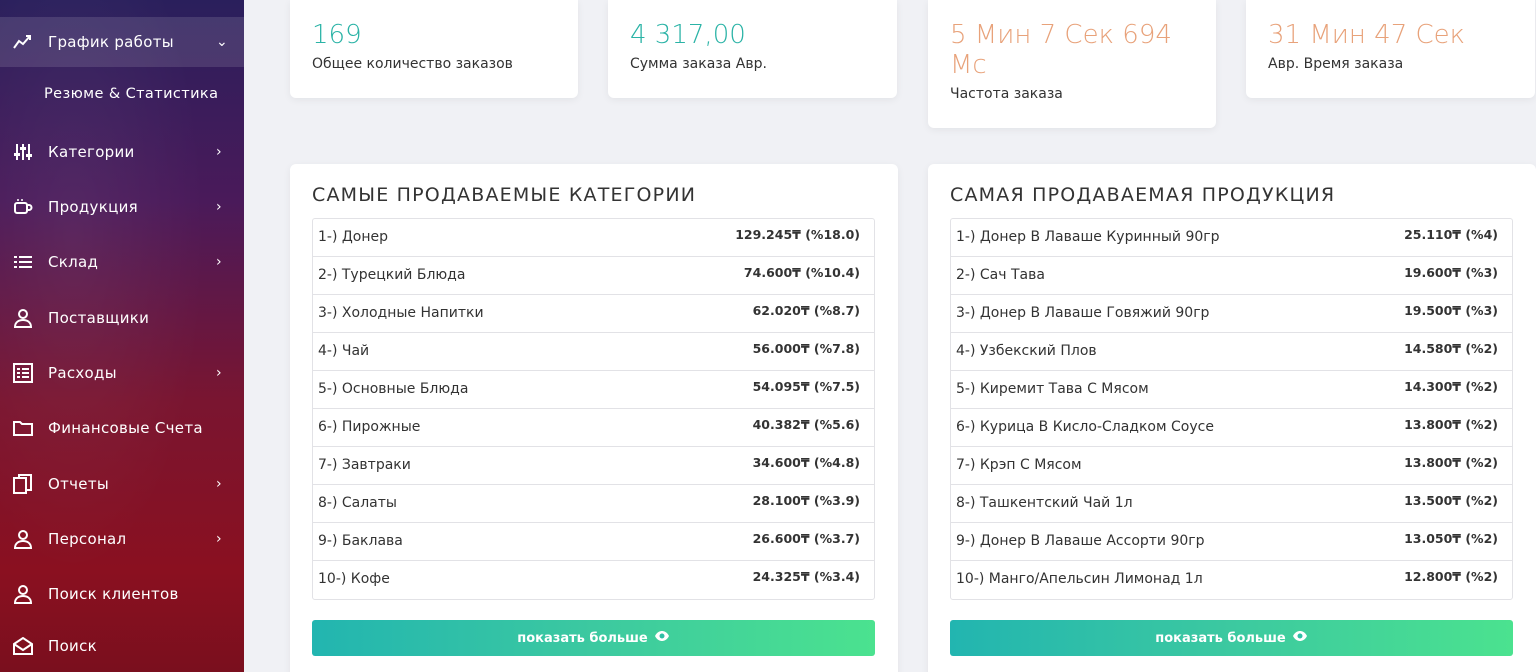  What do you see at coordinates (111, 42) in the screenshot?
I see `sidebar-item-label: График работы` at bounding box center [111, 42].